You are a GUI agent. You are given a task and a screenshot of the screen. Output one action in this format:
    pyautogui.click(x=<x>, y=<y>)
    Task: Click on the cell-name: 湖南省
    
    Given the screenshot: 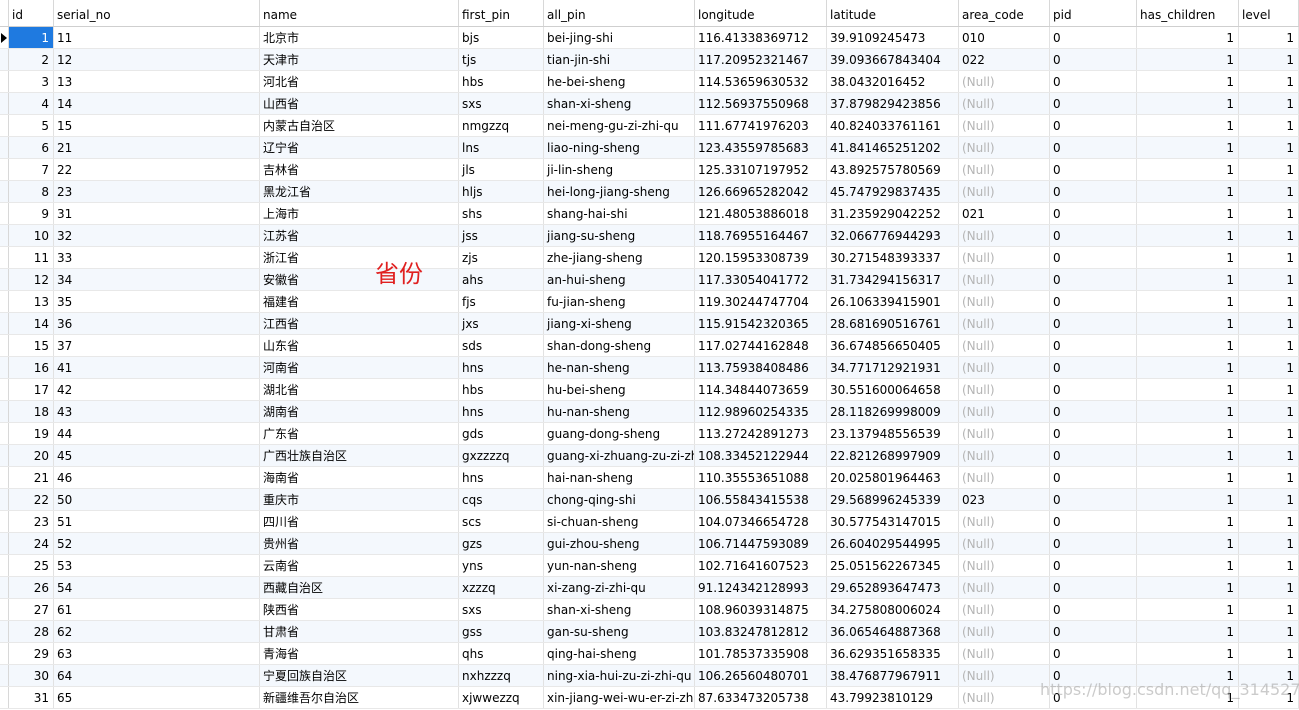 What is the action you would take?
    pyautogui.click(x=359, y=411)
    